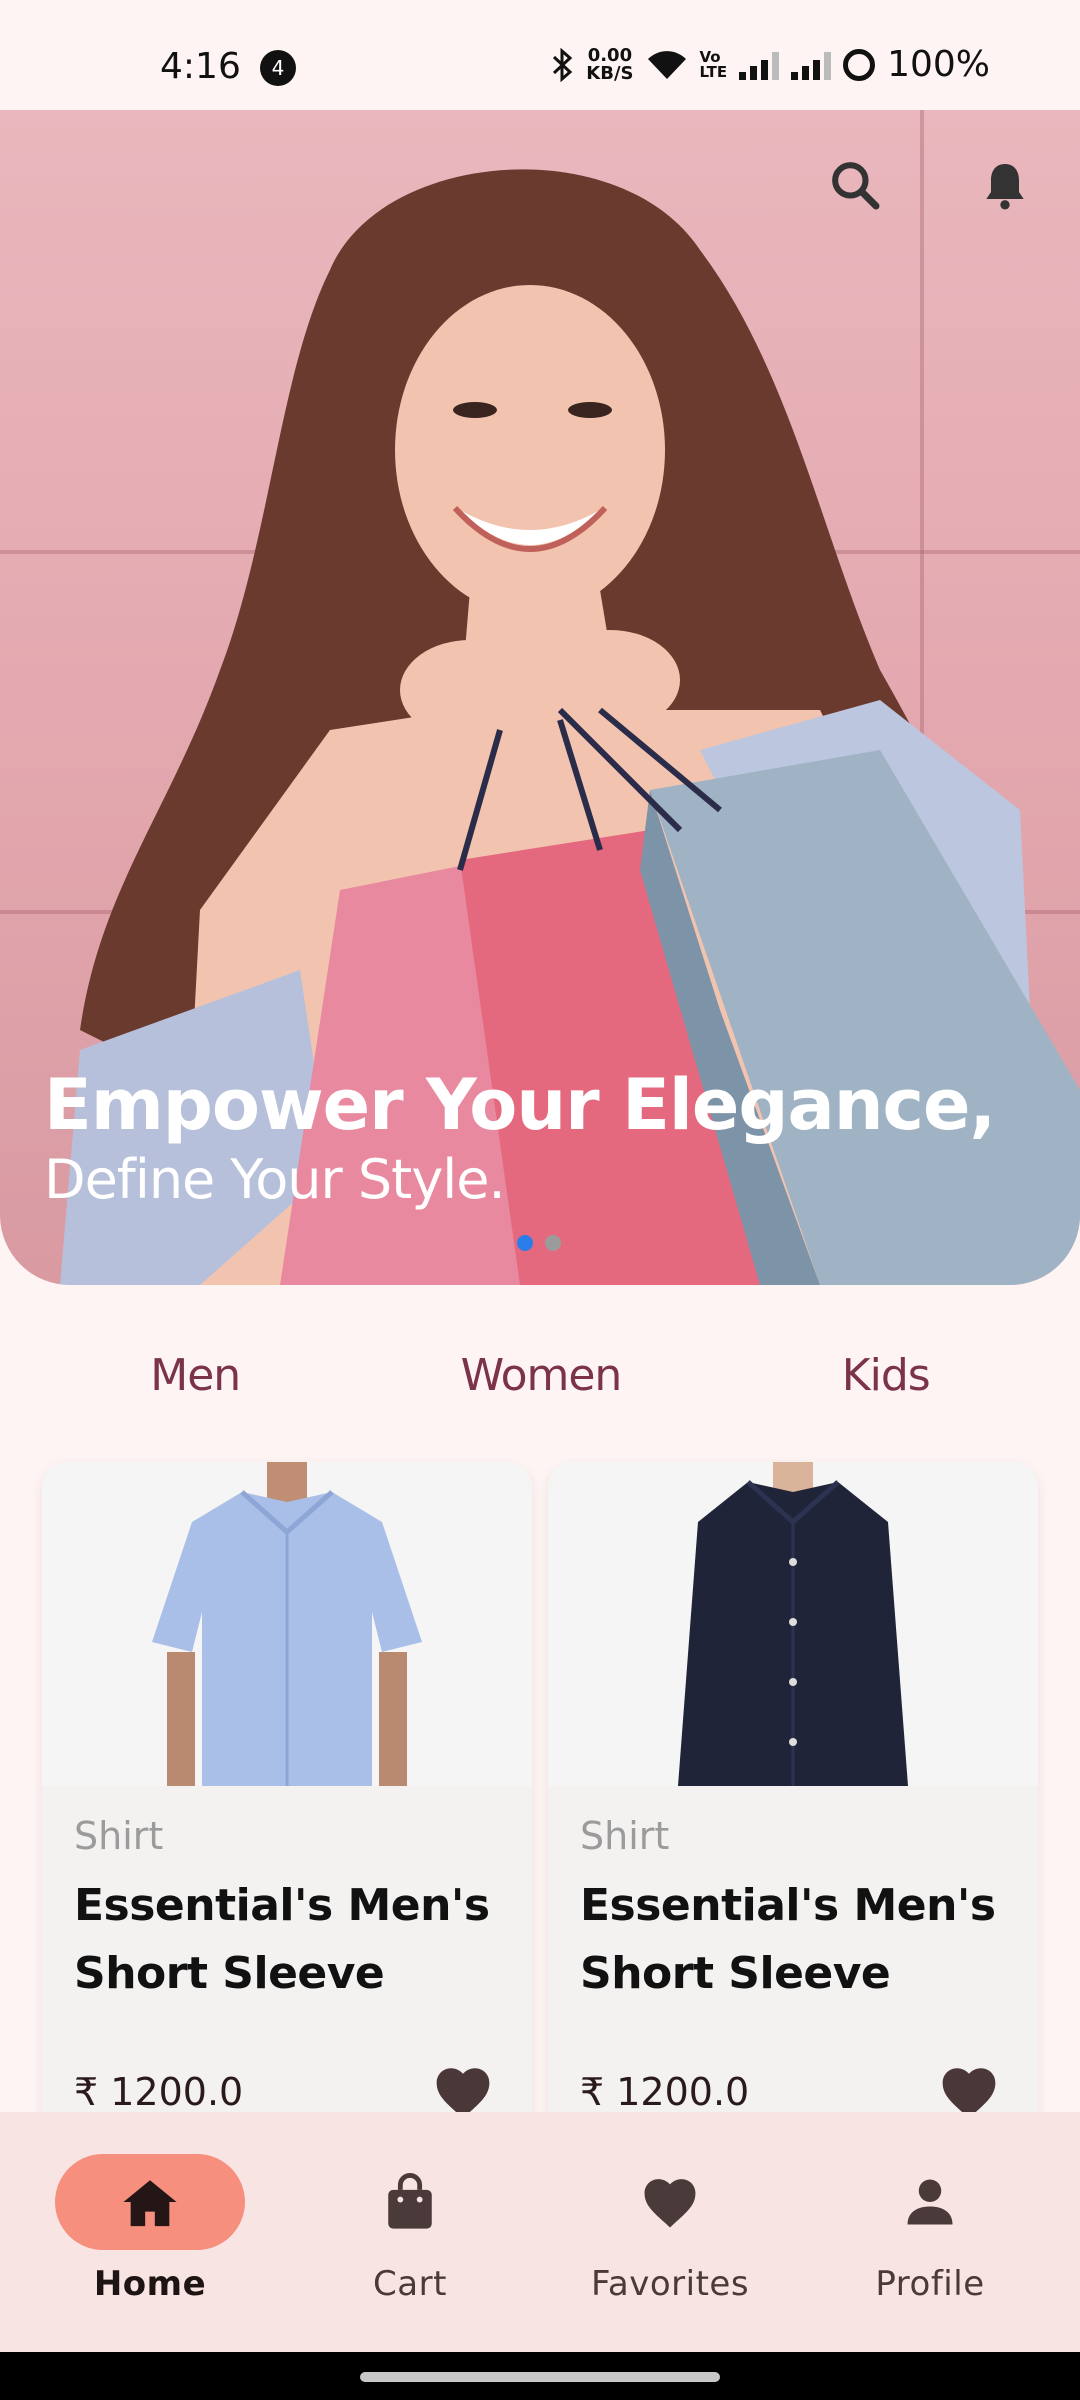 The height and width of the screenshot is (2400, 1080). What do you see at coordinates (410, 2284) in the screenshot?
I see `nav-label-cart: Cart` at bounding box center [410, 2284].